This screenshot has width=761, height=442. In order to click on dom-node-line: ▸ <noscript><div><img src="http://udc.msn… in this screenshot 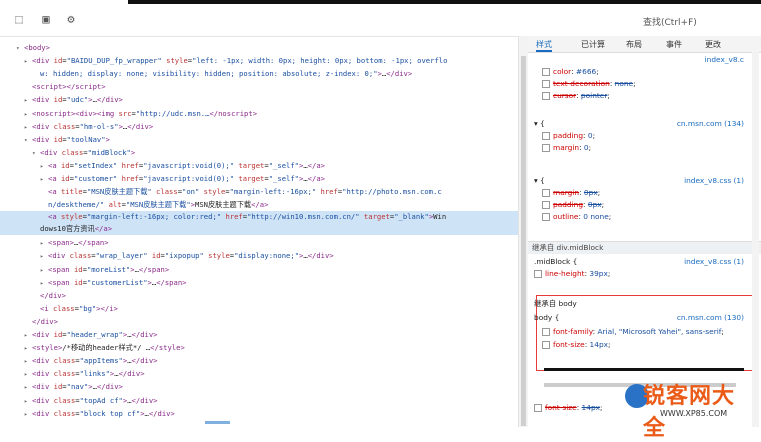, I will do `click(263, 113)`.